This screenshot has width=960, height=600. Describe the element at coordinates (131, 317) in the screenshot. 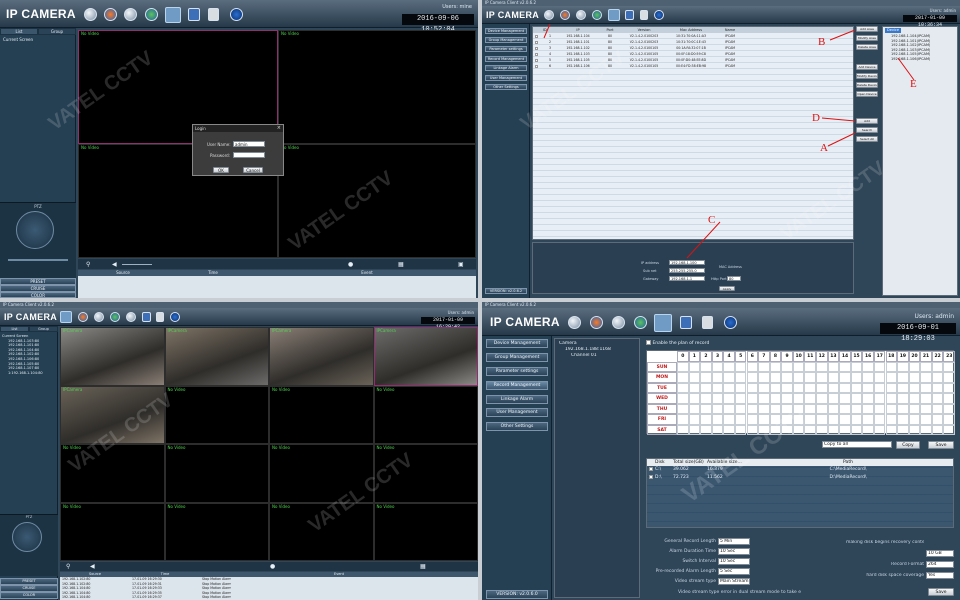

I see `q3-settings-icon` at that location.